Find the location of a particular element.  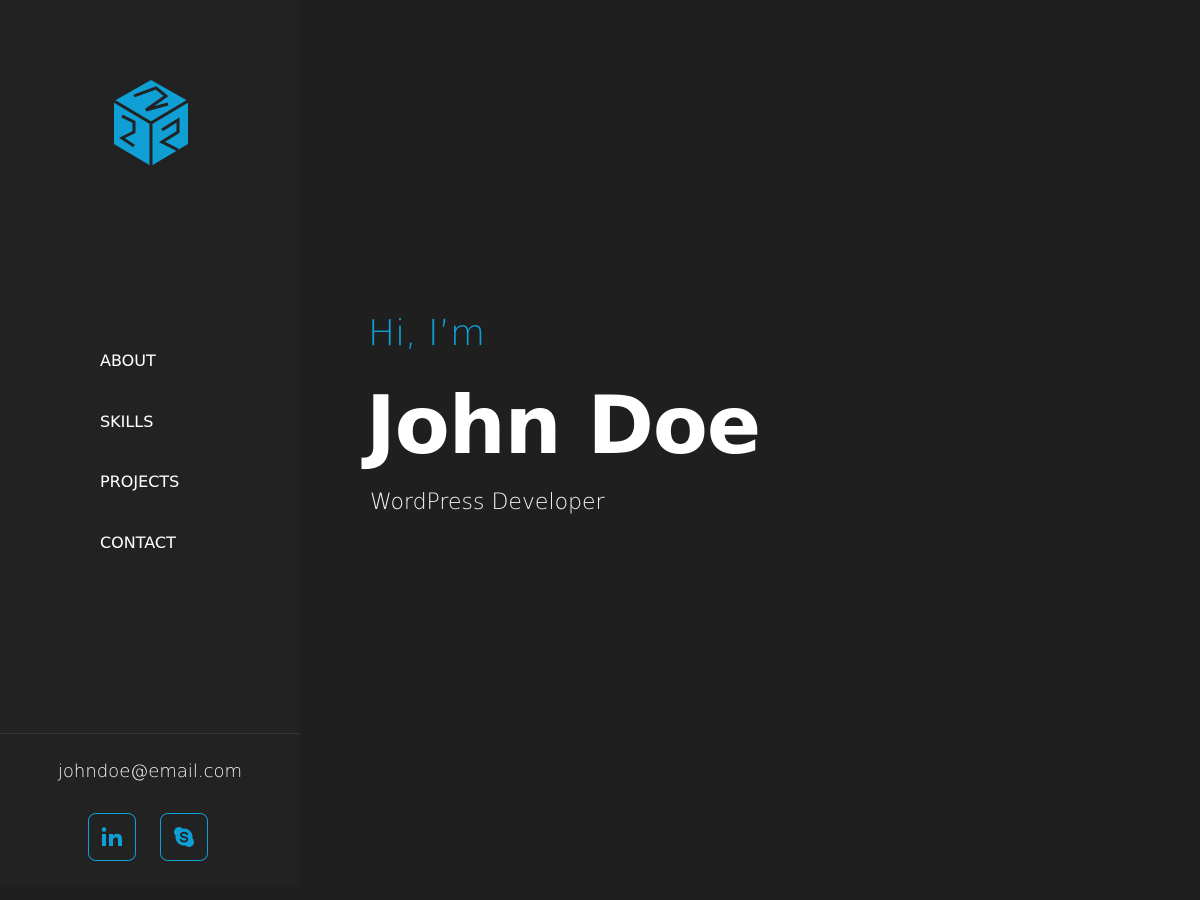

skype-icon is located at coordinates (184, 837).